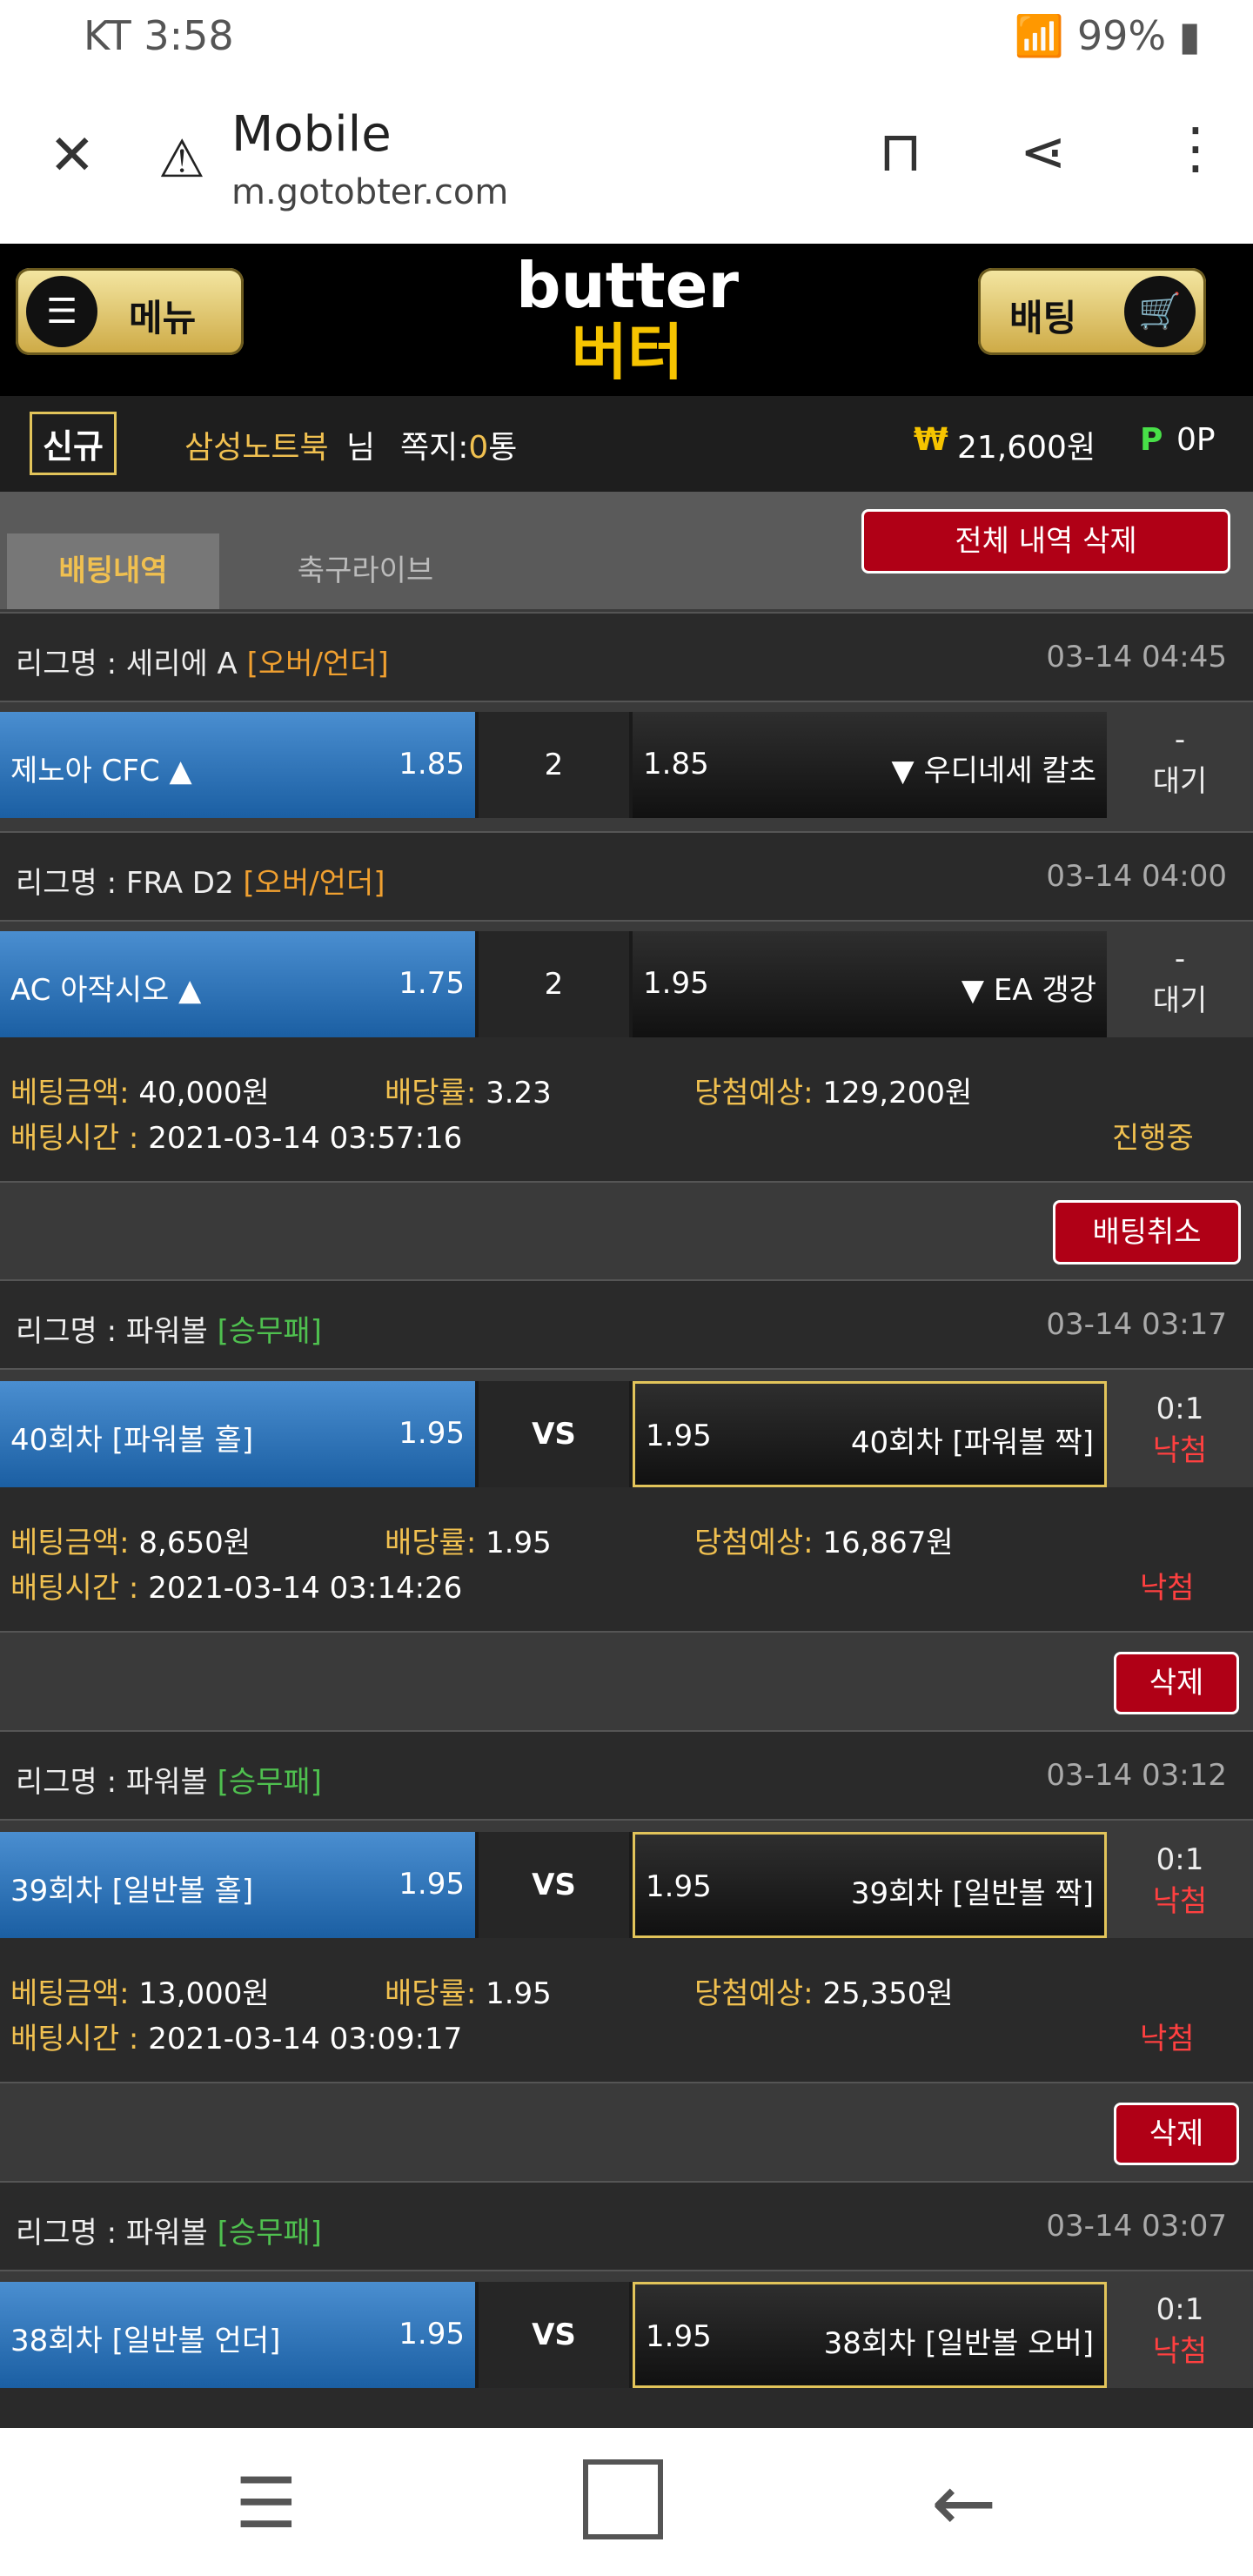 This screenshot has width=1253, height=2576. What do you see at coordinates (1136, 657) in the screenshot?
I see `league-date: 03-14 04:45` at bounding box center [1136, 657].